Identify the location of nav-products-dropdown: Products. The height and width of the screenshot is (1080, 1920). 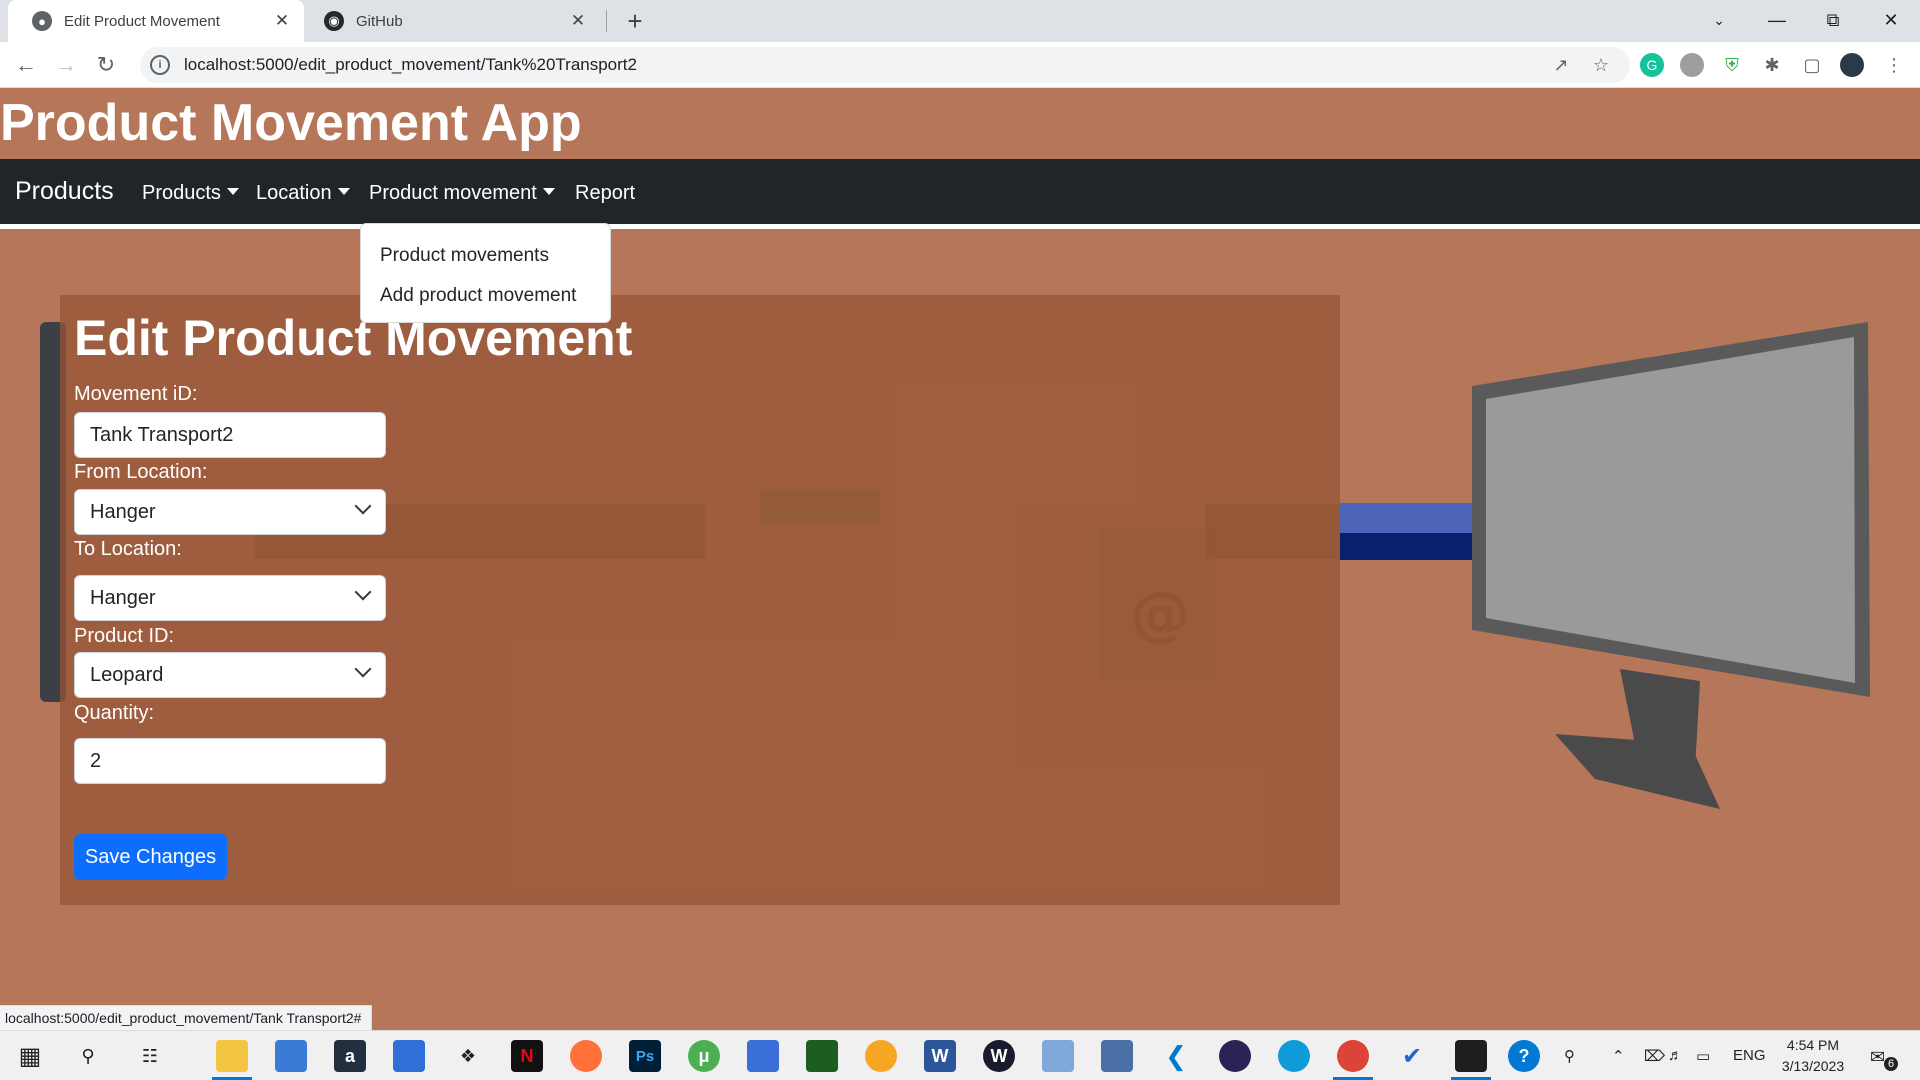
(190, 193).